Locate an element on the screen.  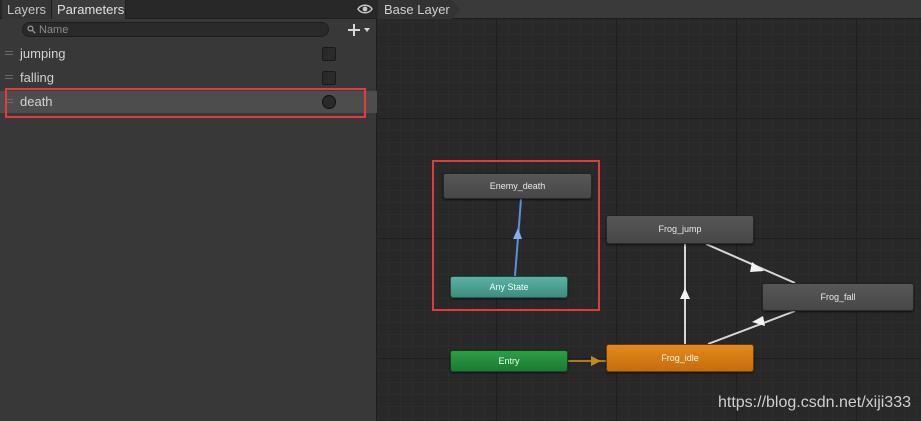
transition-jump-to-fall is located at coordinates (750, 263).